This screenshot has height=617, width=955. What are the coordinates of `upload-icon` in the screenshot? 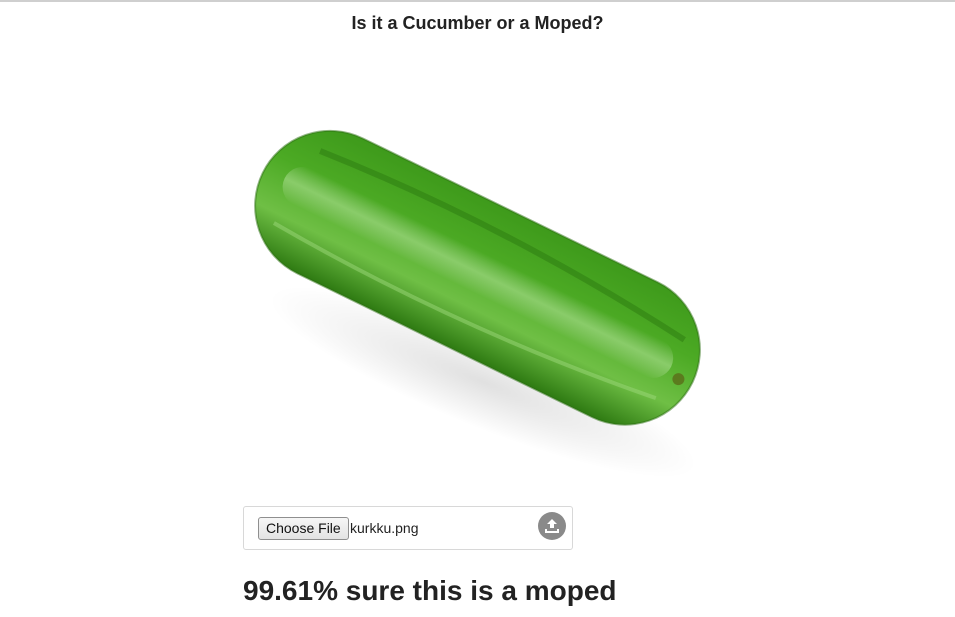 It's located at (552, 526).